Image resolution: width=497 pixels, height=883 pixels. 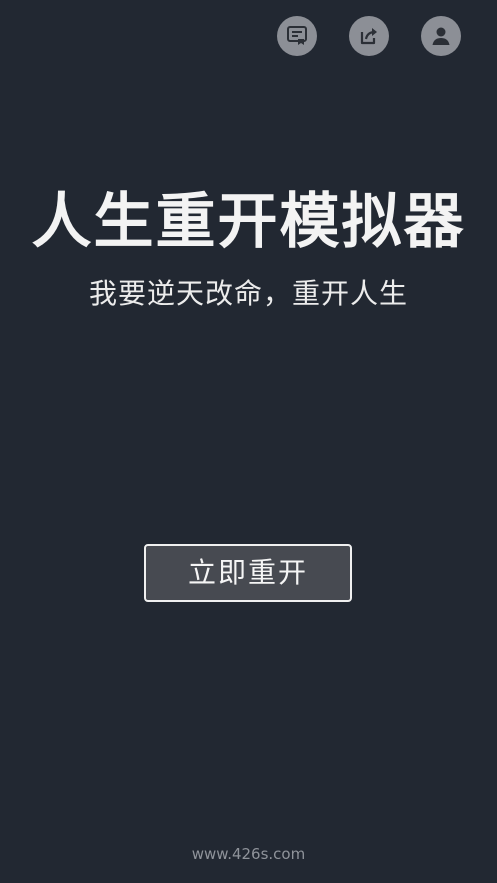 I want to click on feedback-button, so click(x=297, y=36).